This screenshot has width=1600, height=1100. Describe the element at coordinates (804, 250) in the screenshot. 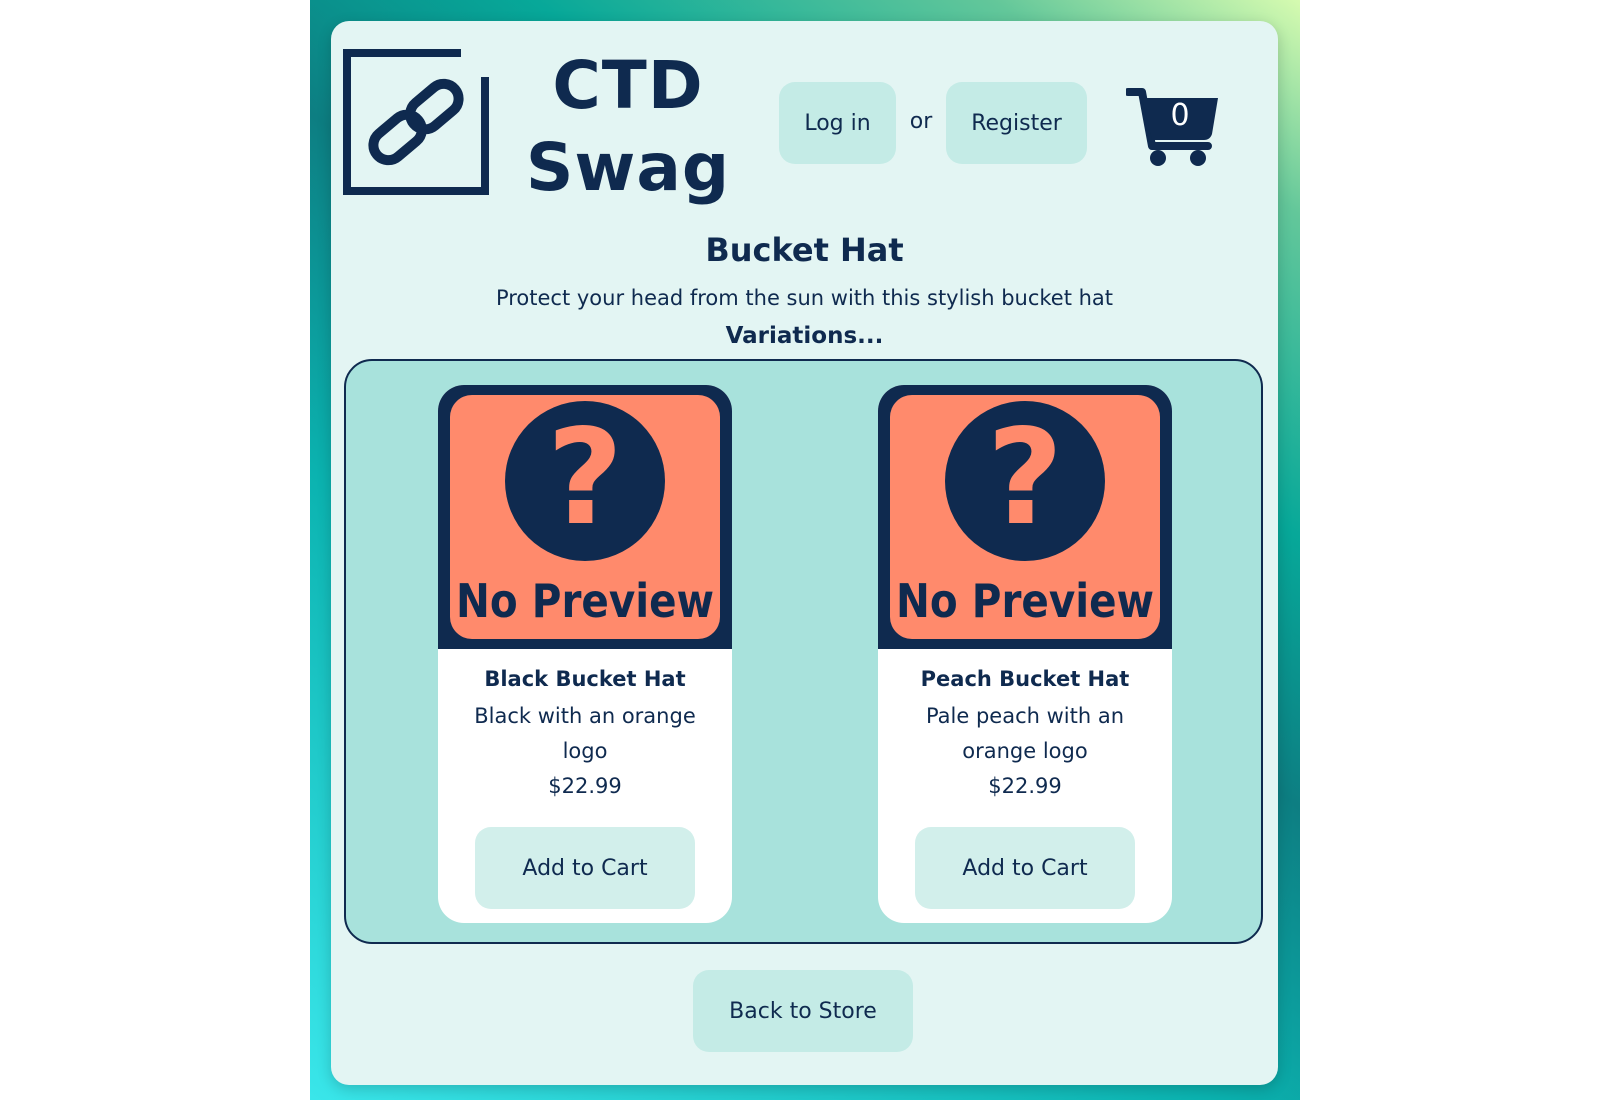

I see `product-title: Bucket Hat` at that location.